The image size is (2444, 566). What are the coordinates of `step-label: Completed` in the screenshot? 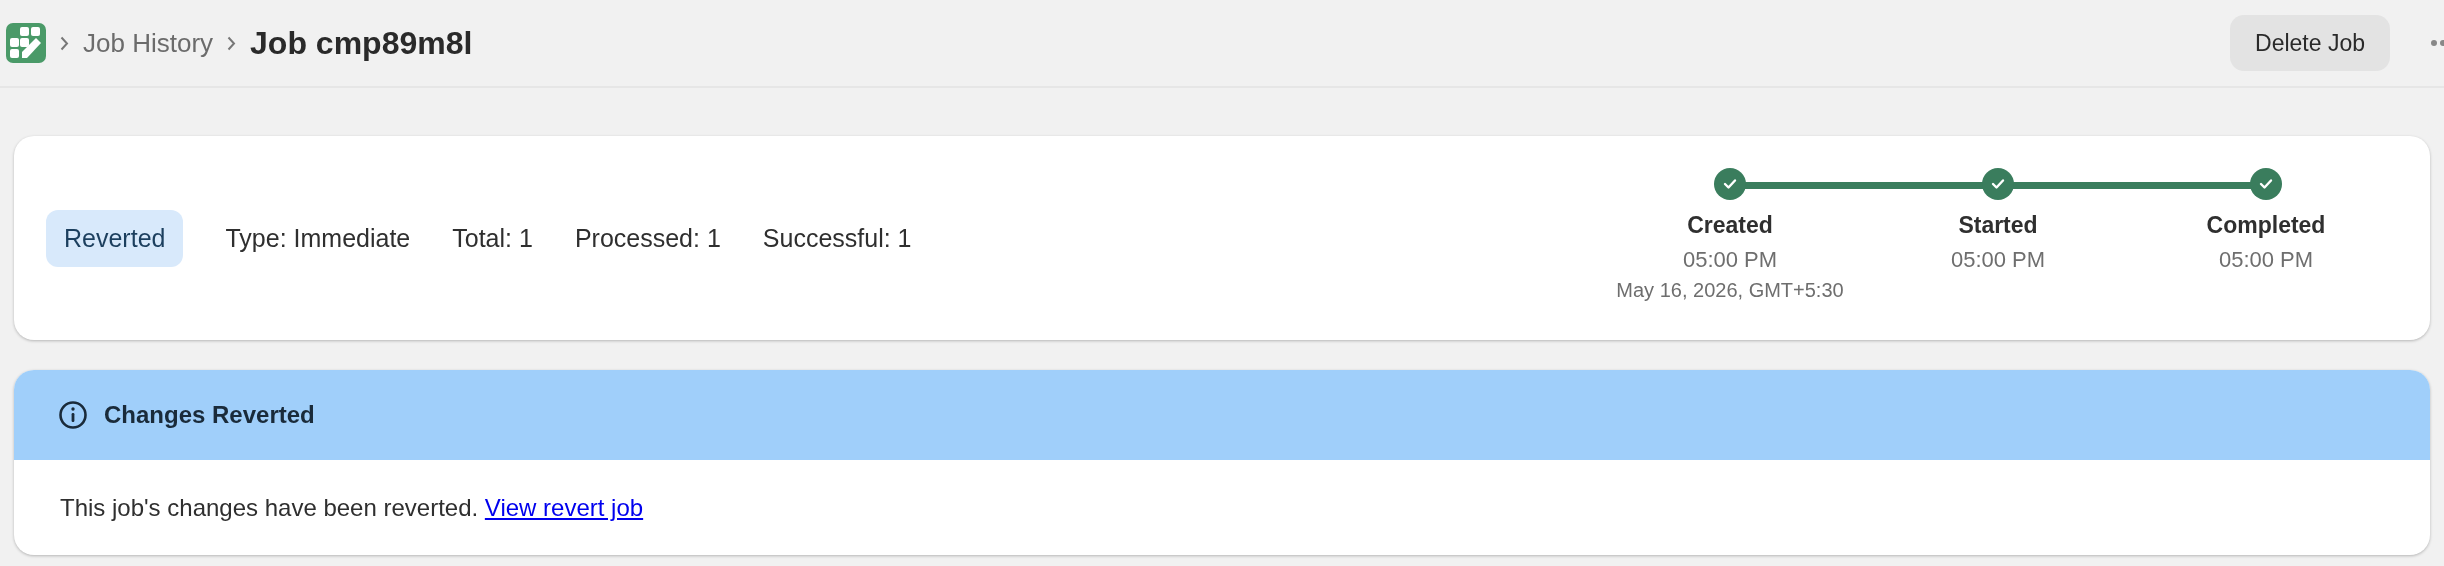 It's located at (2266, 225).